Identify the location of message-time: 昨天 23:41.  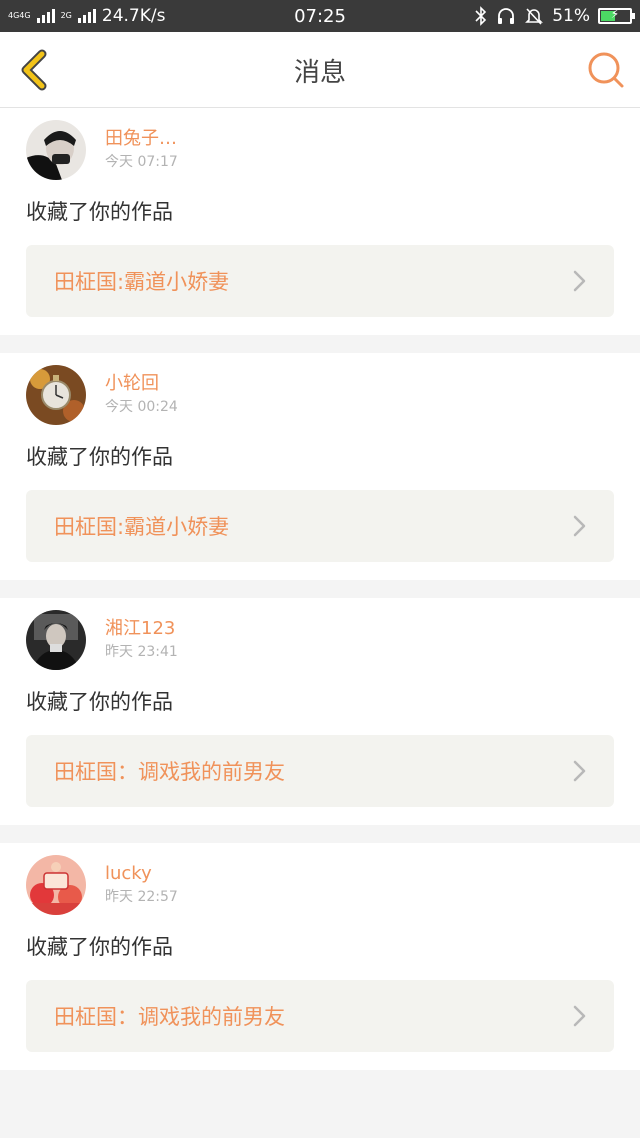
(141, 652).